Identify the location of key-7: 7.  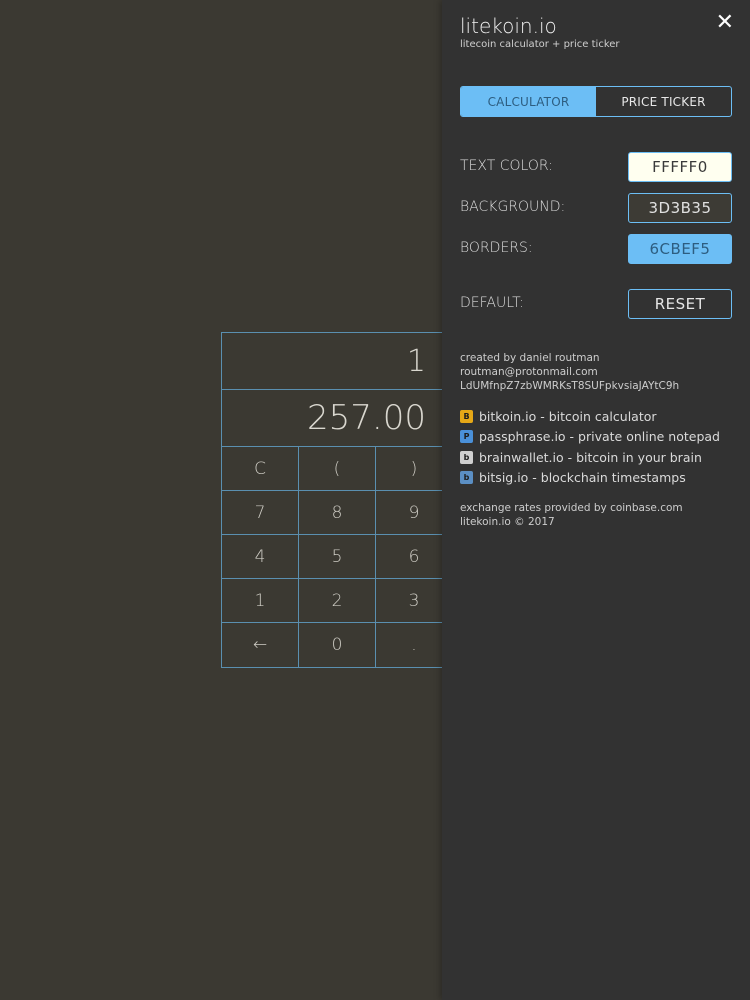
(260, 513).